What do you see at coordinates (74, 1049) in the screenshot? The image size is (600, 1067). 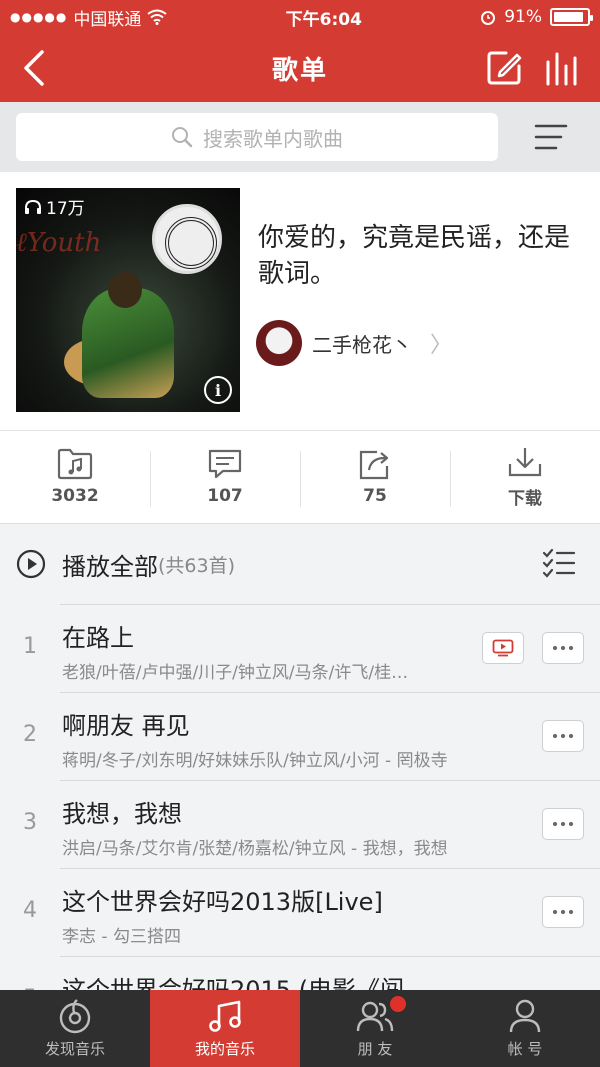 I see `tab-label: 发现音乐` at bounding box center [74, 1049].